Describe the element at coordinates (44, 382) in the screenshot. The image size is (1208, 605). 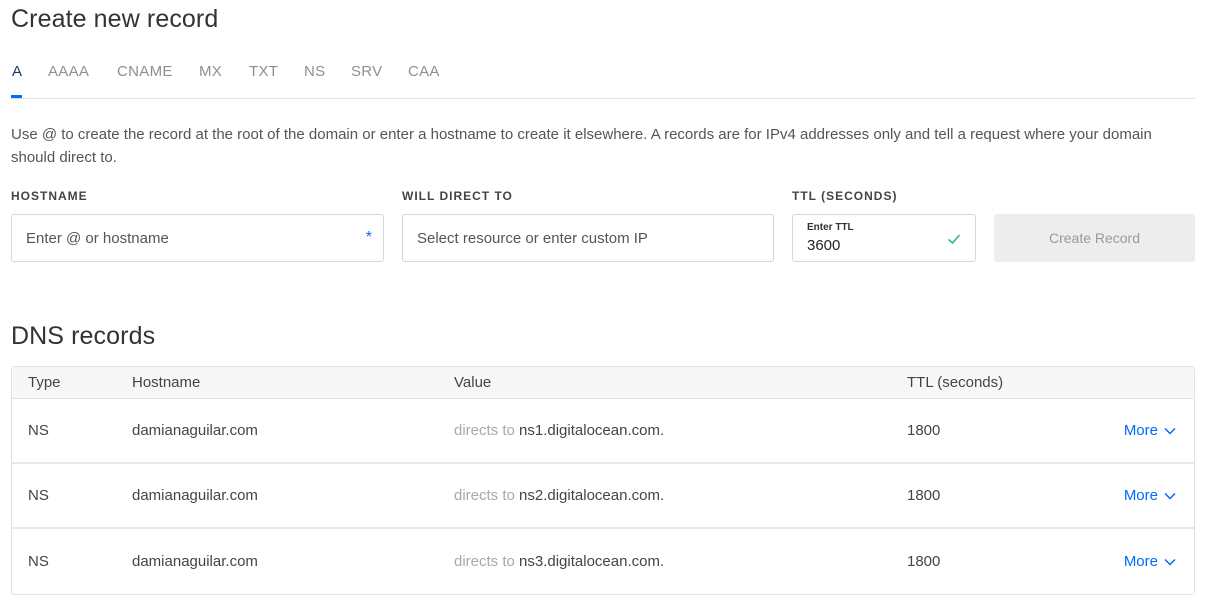
I see `column-header-type: Type` at that location.